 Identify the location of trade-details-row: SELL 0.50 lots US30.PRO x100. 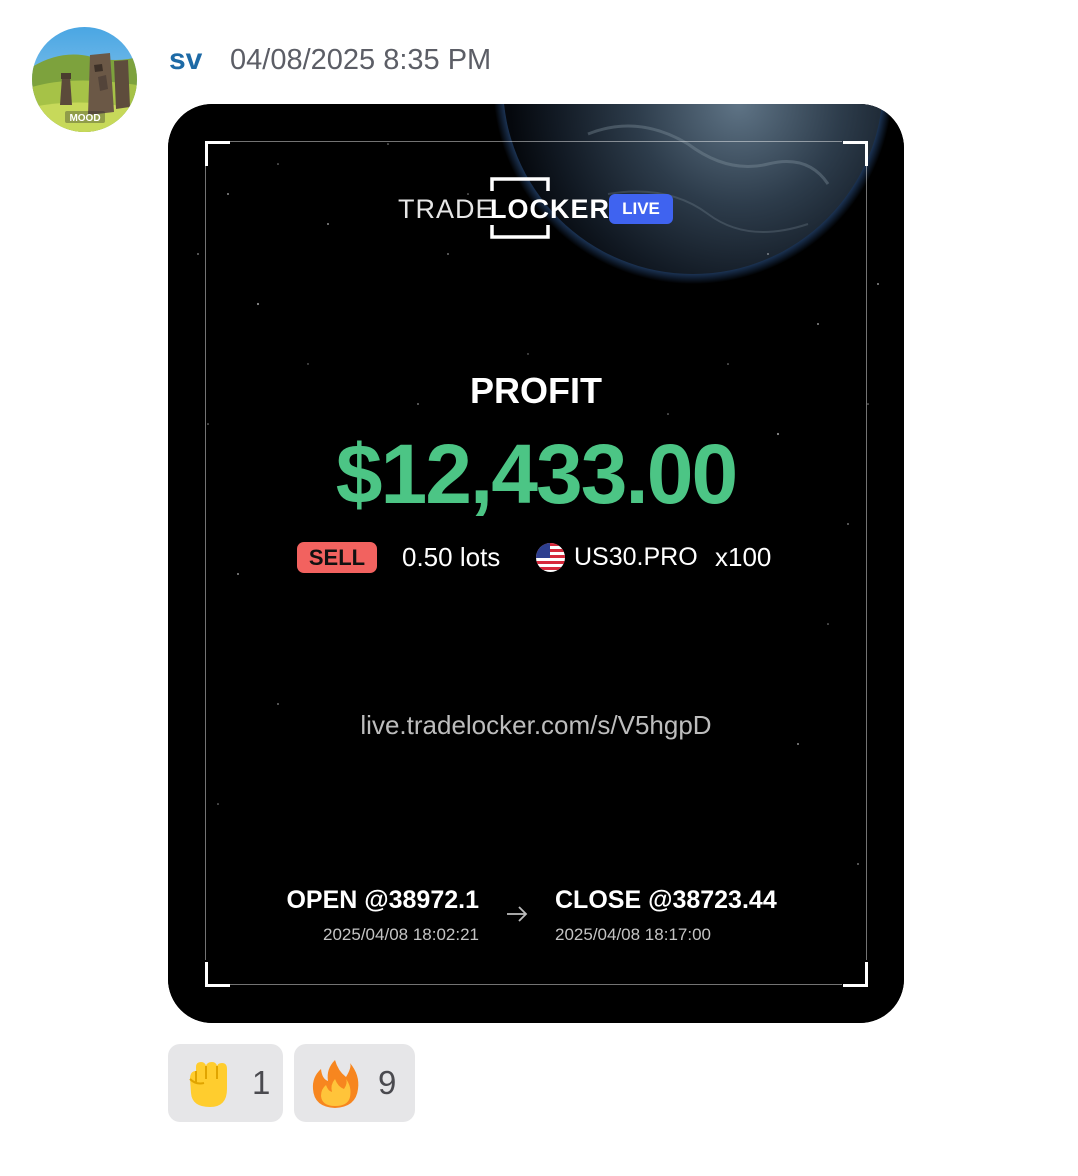
(536, 557).